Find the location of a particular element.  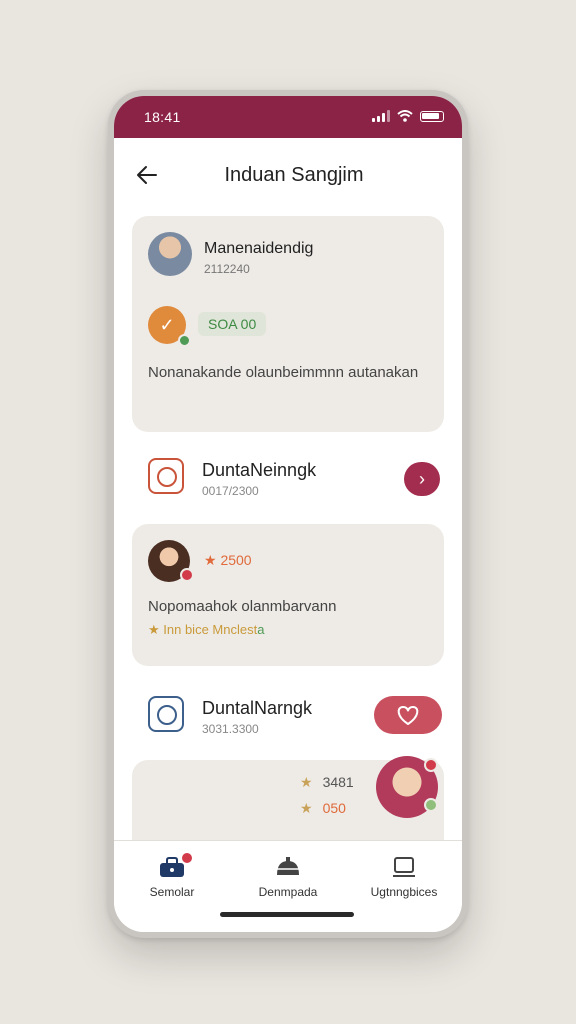

tab-semolar: Semolar is located at coordinates (172, 875).